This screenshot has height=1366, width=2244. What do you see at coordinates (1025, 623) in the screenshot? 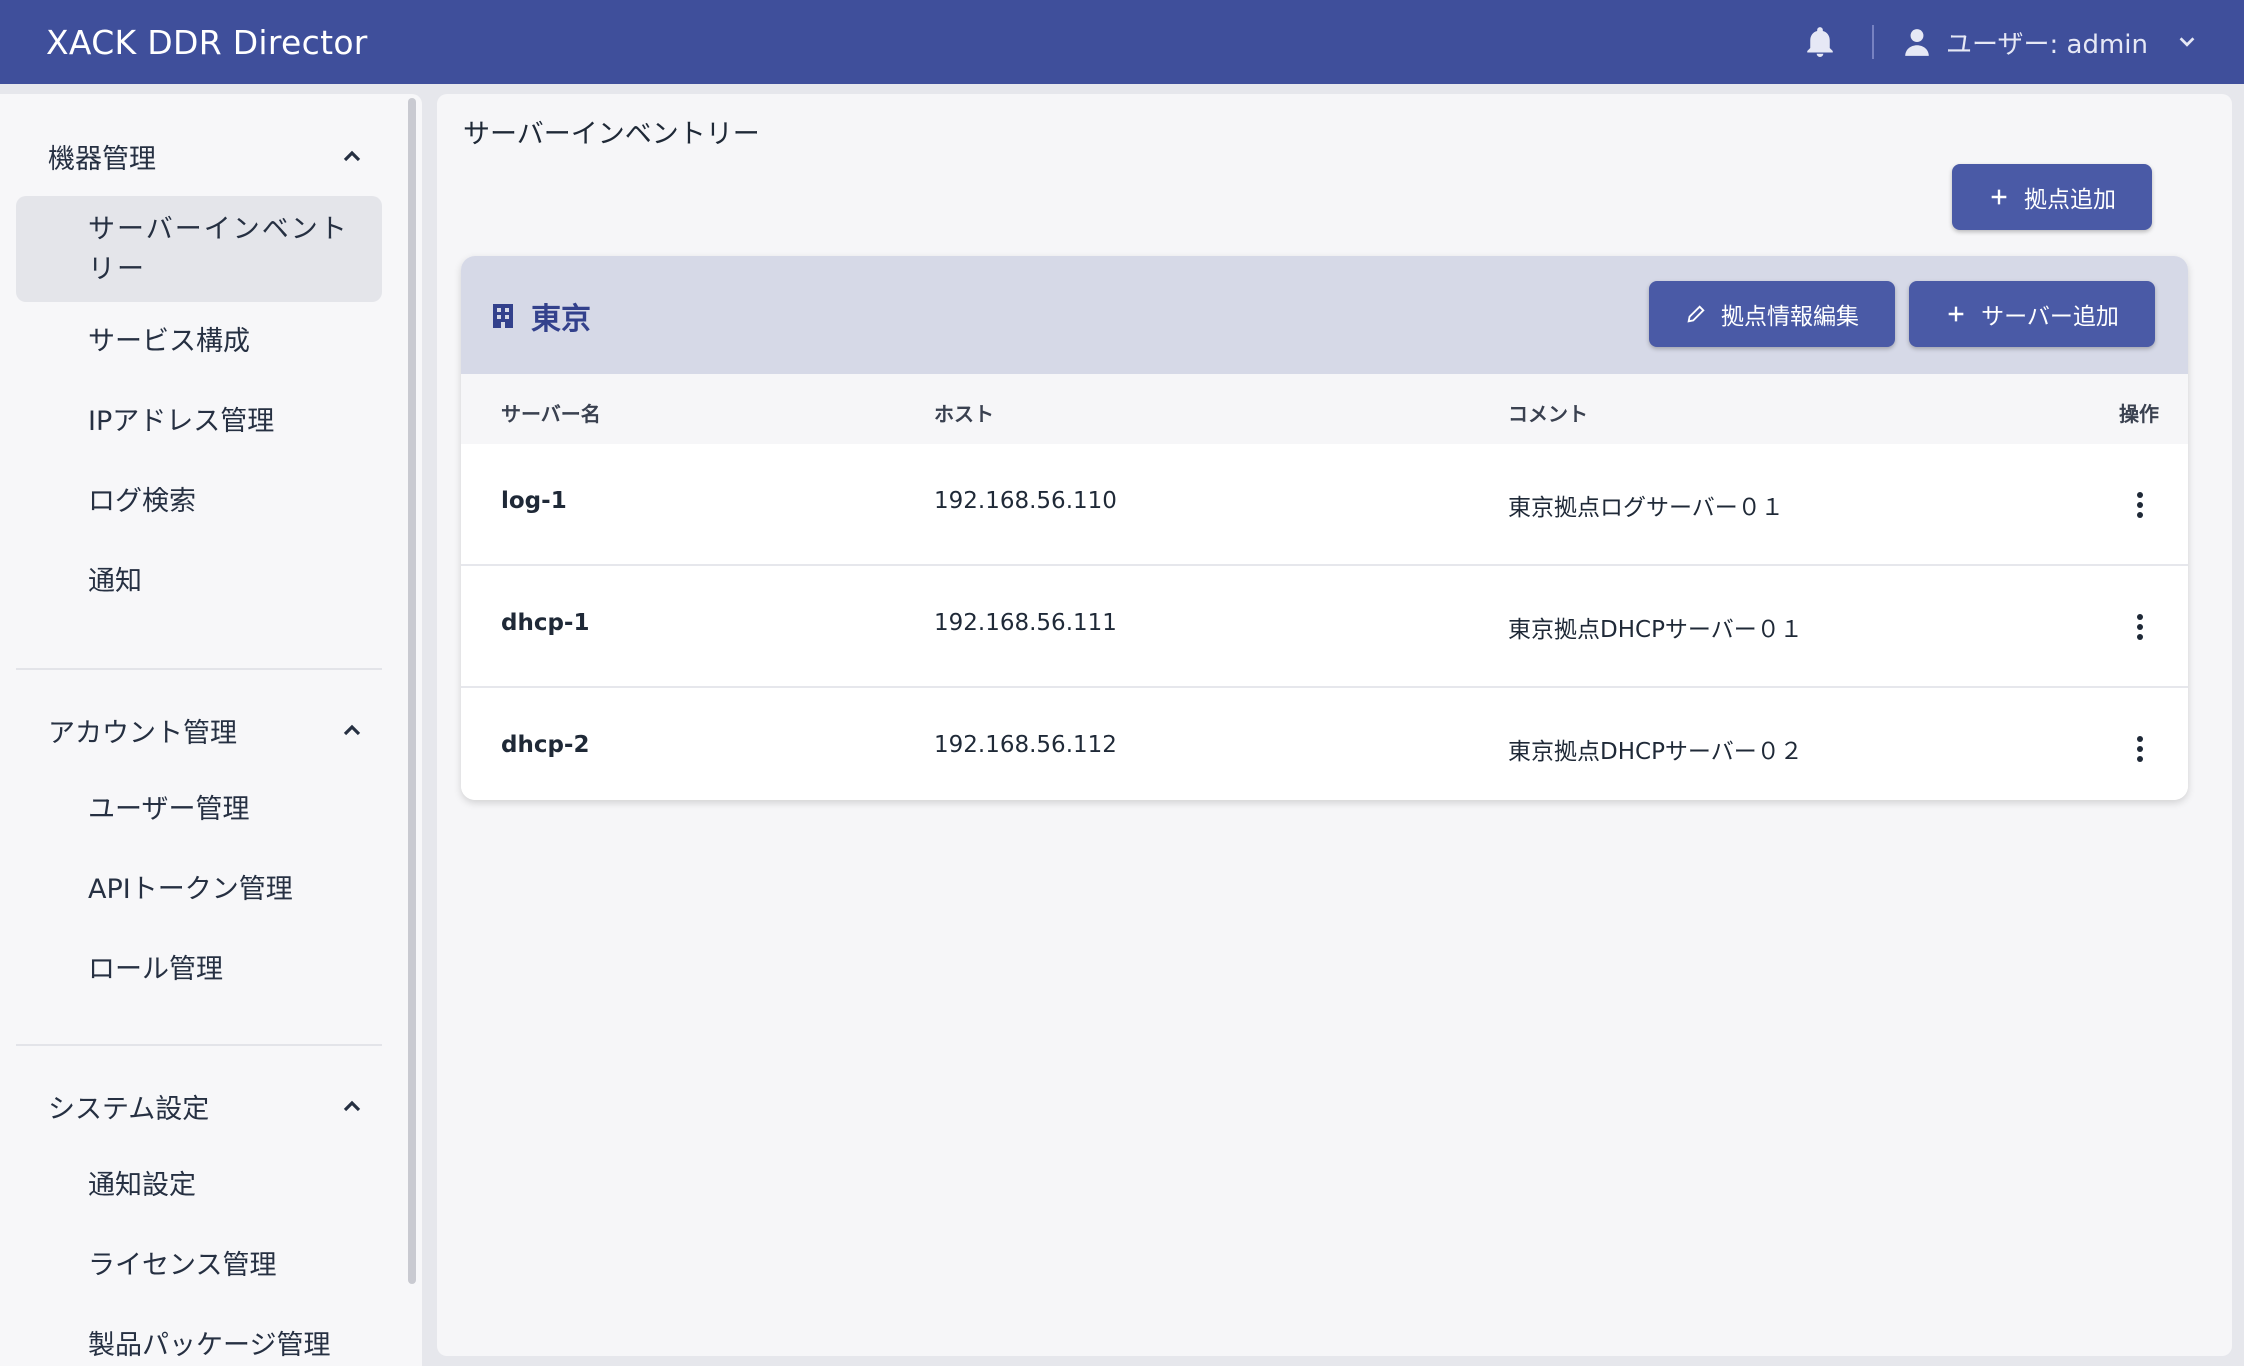
I see `host-cell: 192.168.56.111` at bounding box center [1025, 623].